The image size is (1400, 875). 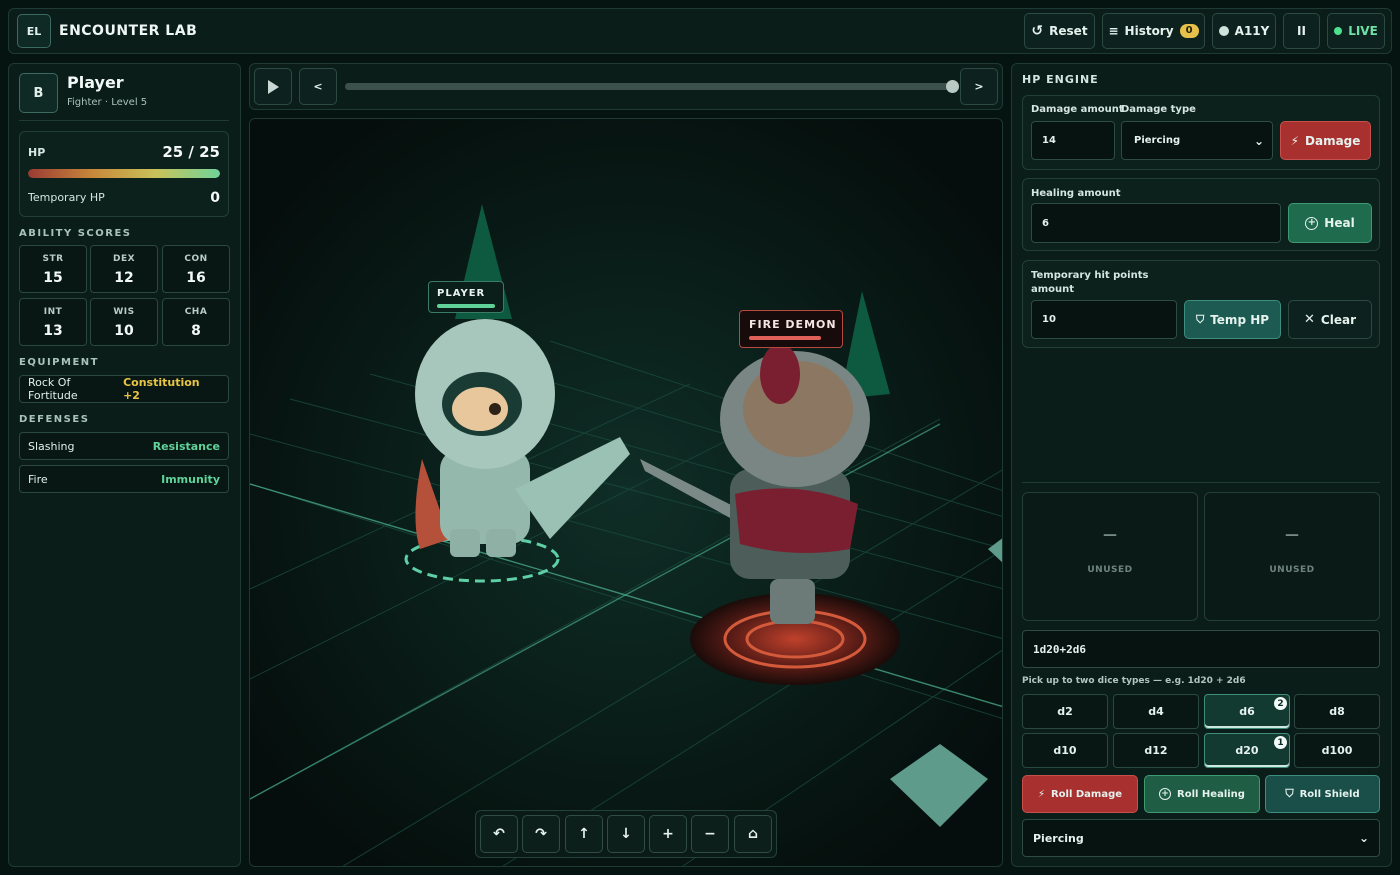 I want to click on play-button, so click(x=273, y=86).